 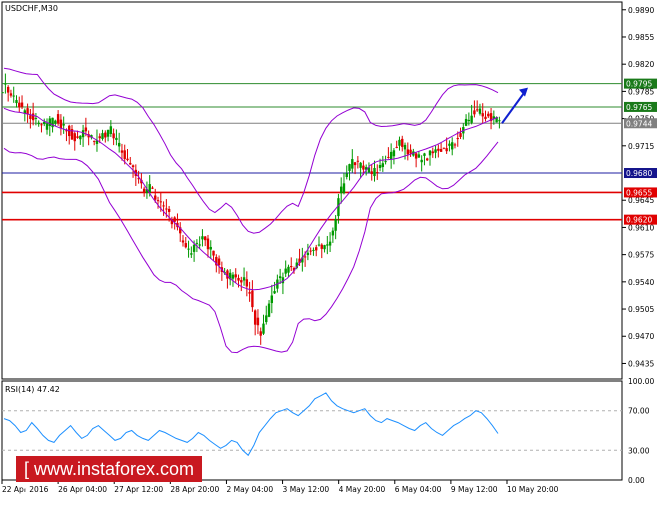 I want to click on price-tick-label: 0.9610, so click(x=641, y=227).